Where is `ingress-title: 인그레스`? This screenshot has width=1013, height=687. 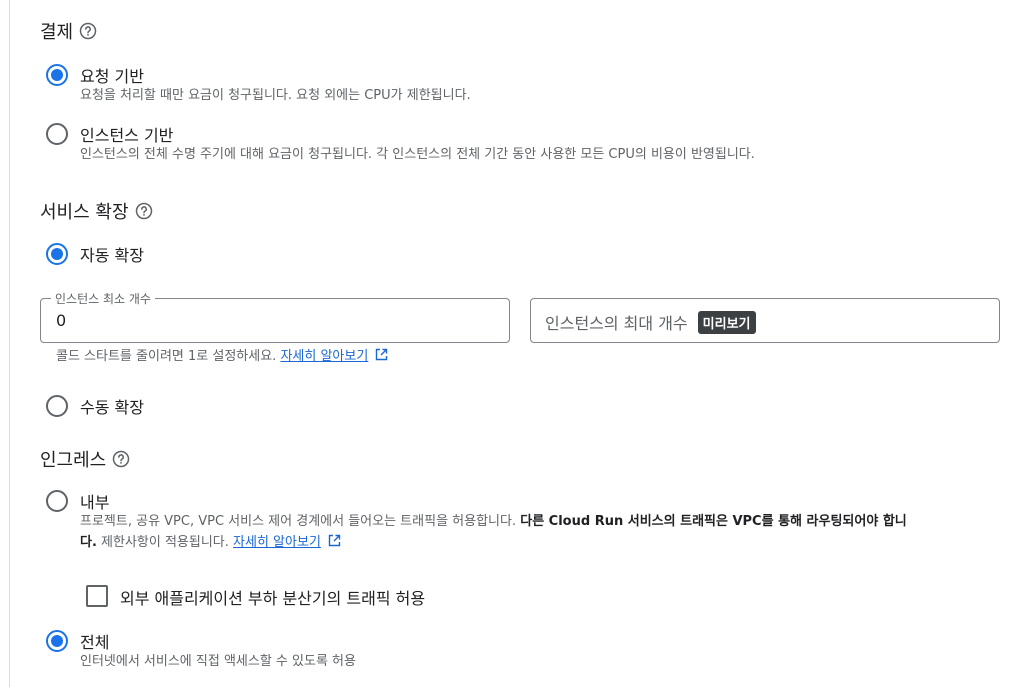 ingress-title: 인그레스 is located at coordinates (73, 460).